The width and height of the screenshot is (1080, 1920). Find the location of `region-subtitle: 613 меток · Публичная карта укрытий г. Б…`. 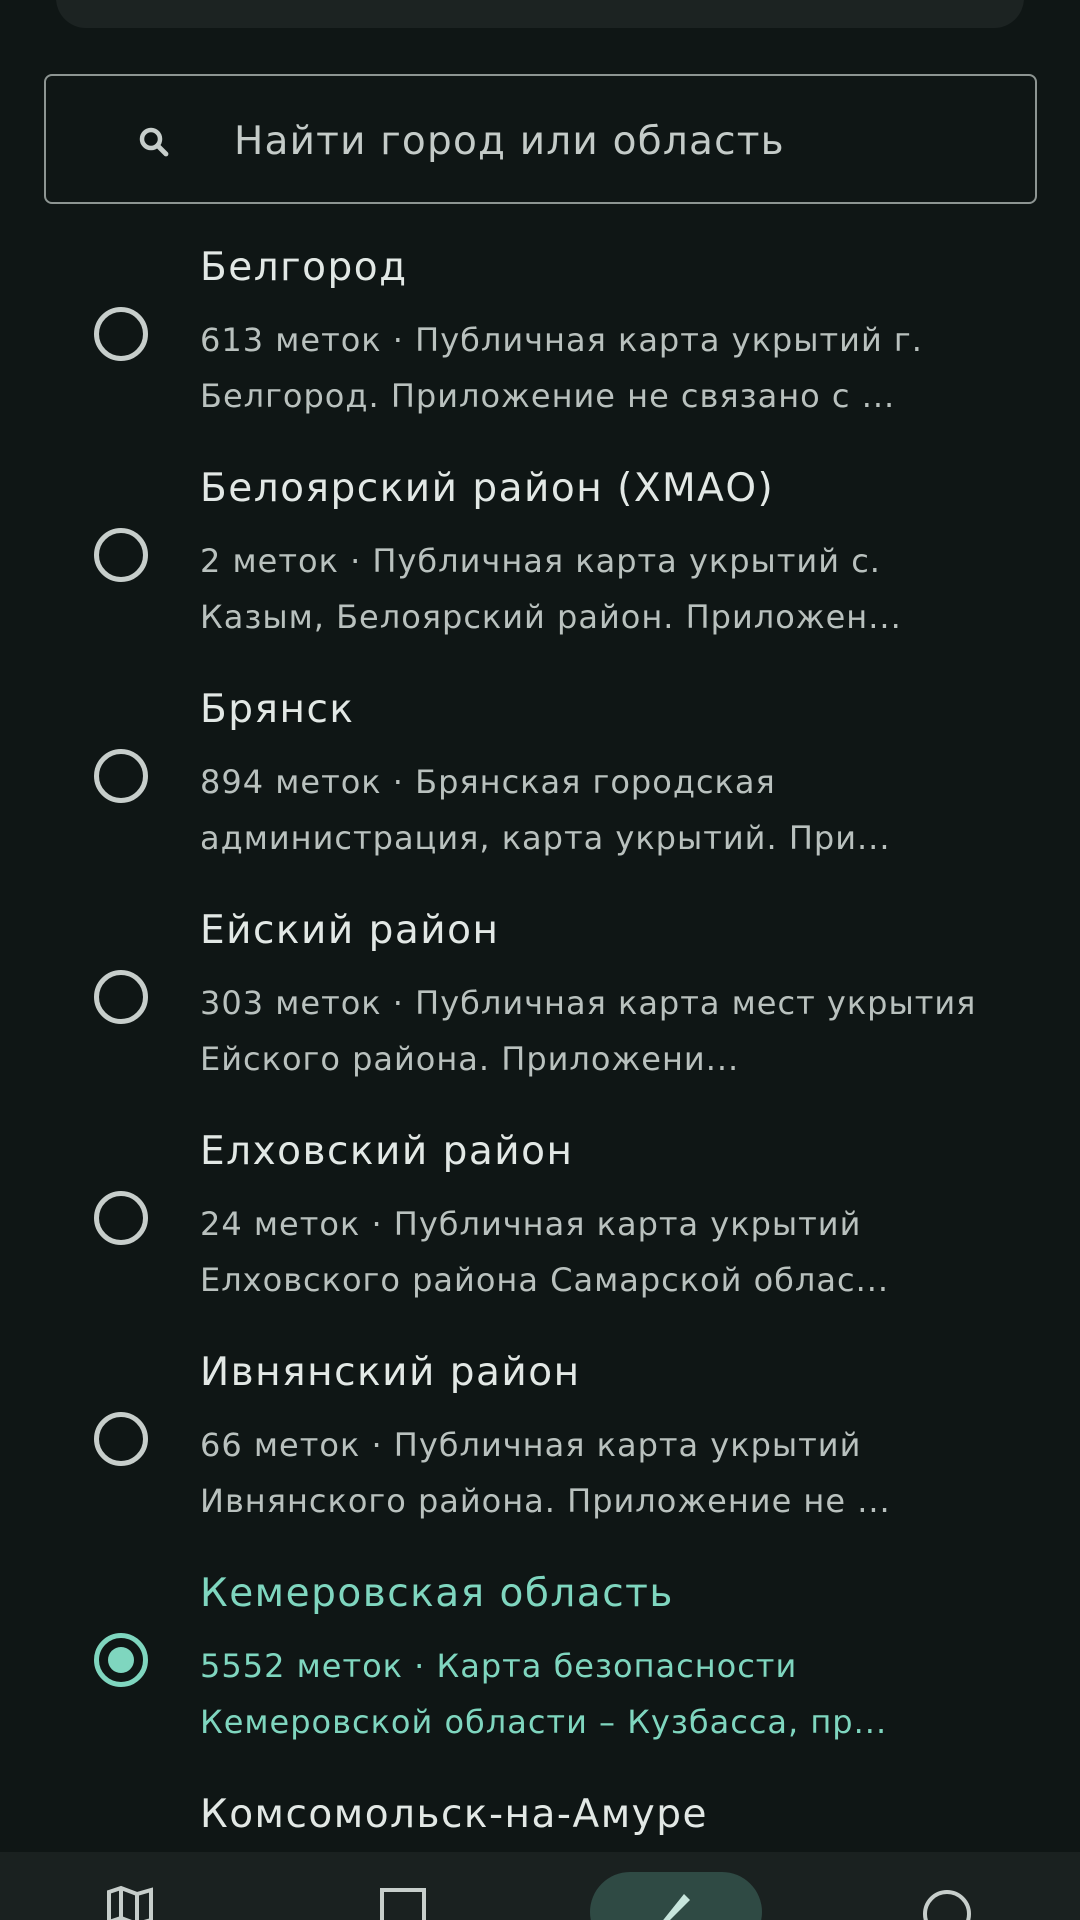

region-subtitle: 613 меток · Публичная карта укрытий г. Б… is located at coordinates (561, 368).